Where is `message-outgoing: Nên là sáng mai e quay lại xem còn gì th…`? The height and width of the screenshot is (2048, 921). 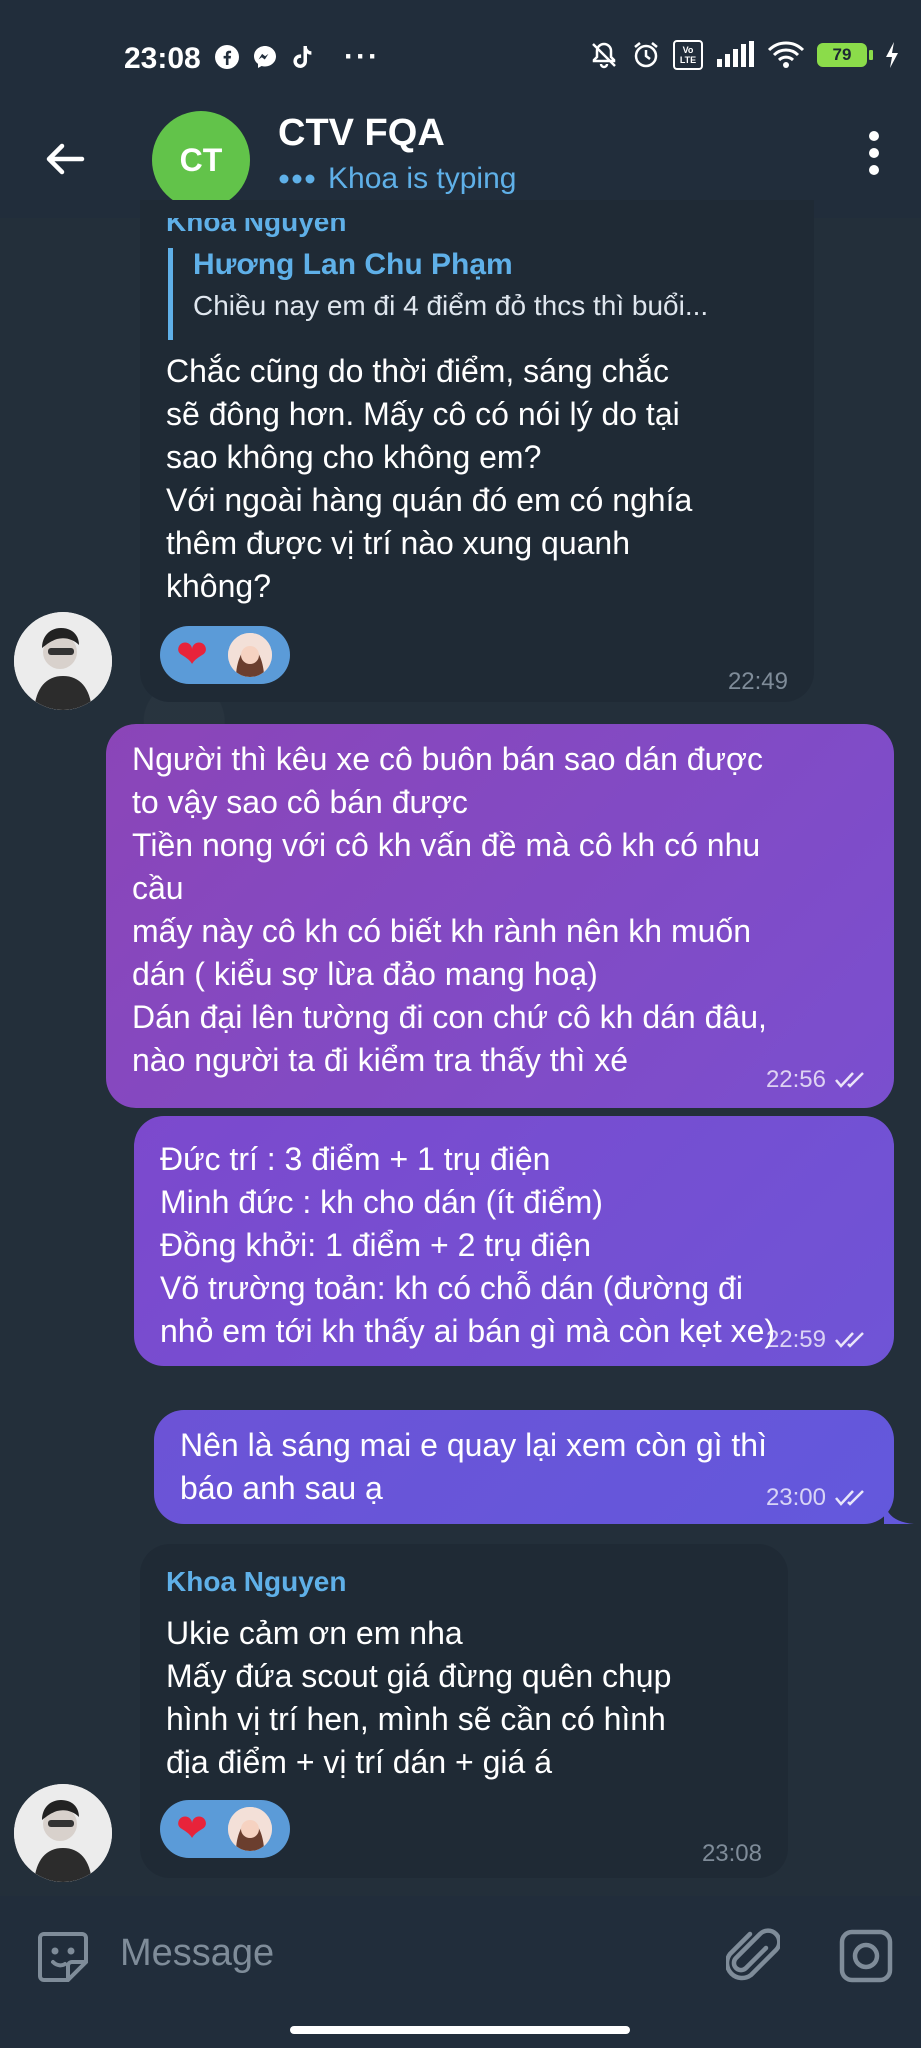
message-outgoing: Nên là sáng mai e quay lại xem còn gì th… is located at coordinates (524, 1467).